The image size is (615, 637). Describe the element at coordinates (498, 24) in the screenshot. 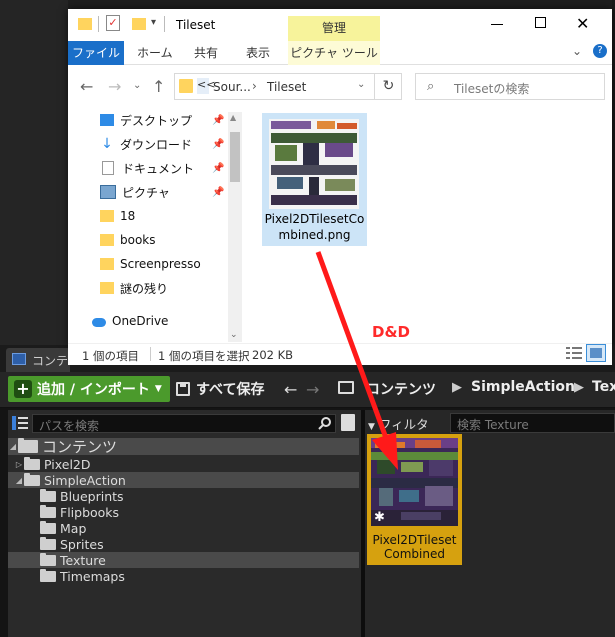

I see `minimize-icon` at that location.